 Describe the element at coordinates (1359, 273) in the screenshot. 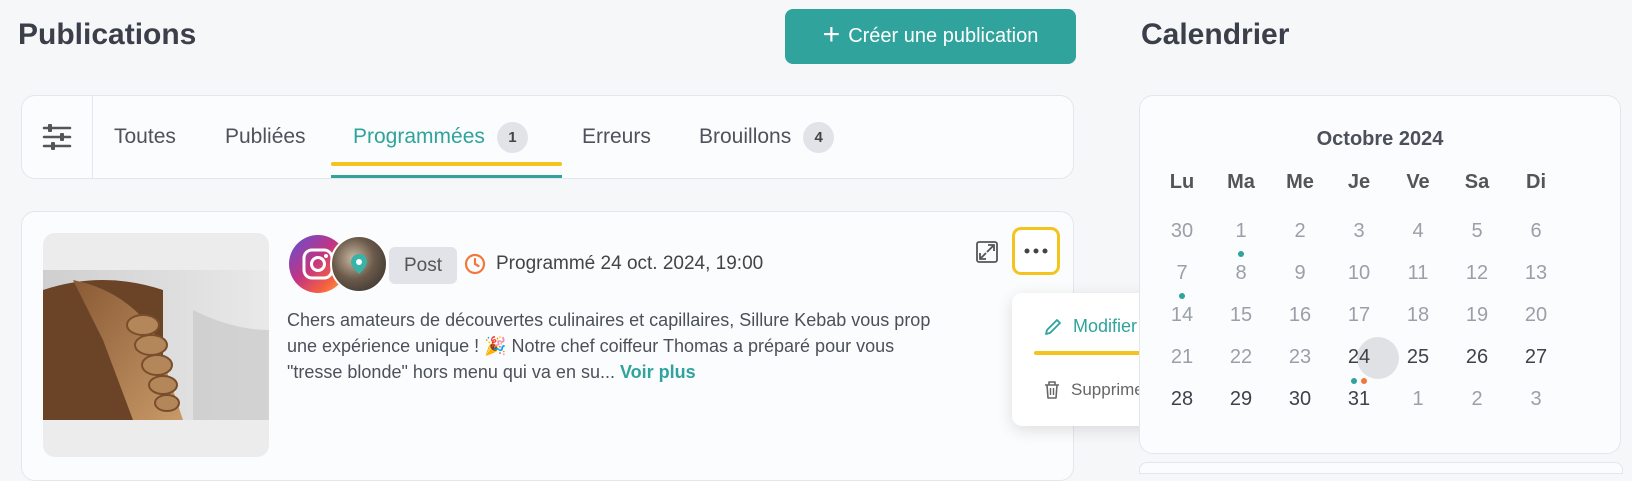

I see `calendar-day: 10` at that location.